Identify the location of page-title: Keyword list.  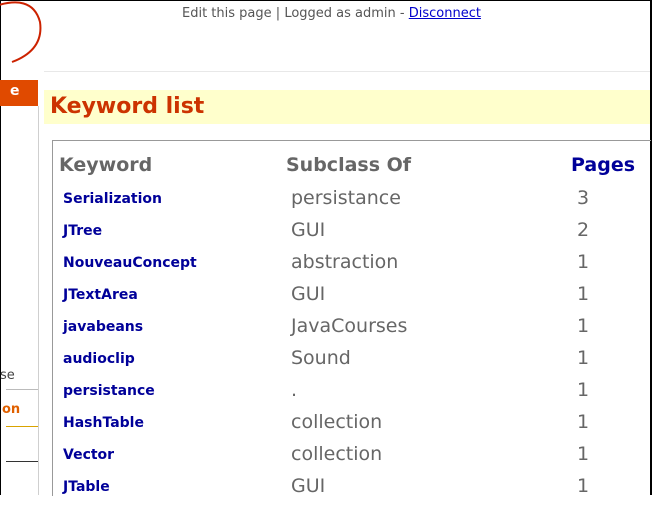
(127, 106).